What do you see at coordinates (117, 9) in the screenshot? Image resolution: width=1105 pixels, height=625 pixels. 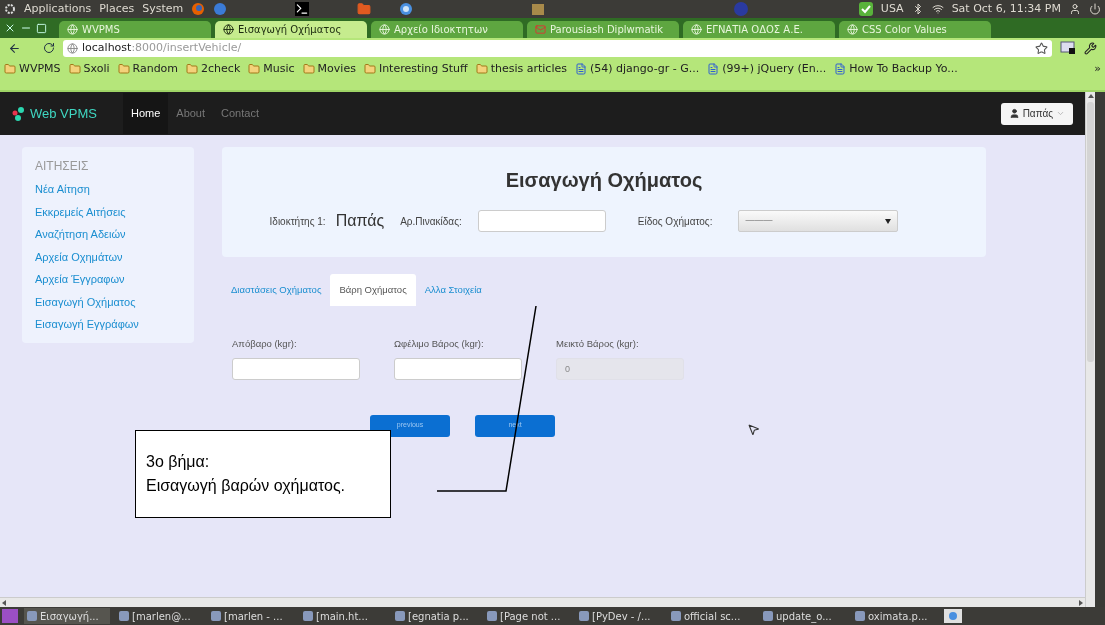 I see `panel-menu: Places` at bounding box center [117, 9].